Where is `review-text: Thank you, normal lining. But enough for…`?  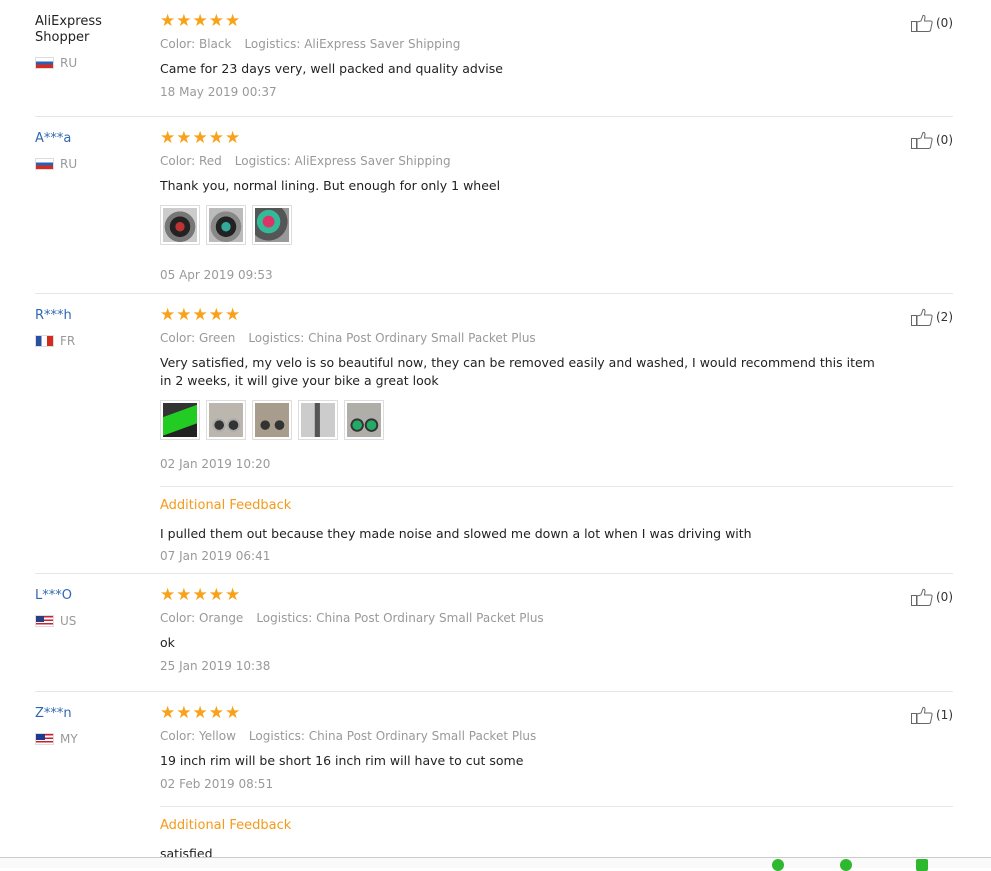
review-text: Thank you, normal lining. But enough for… is located at coordinates (330, 185).